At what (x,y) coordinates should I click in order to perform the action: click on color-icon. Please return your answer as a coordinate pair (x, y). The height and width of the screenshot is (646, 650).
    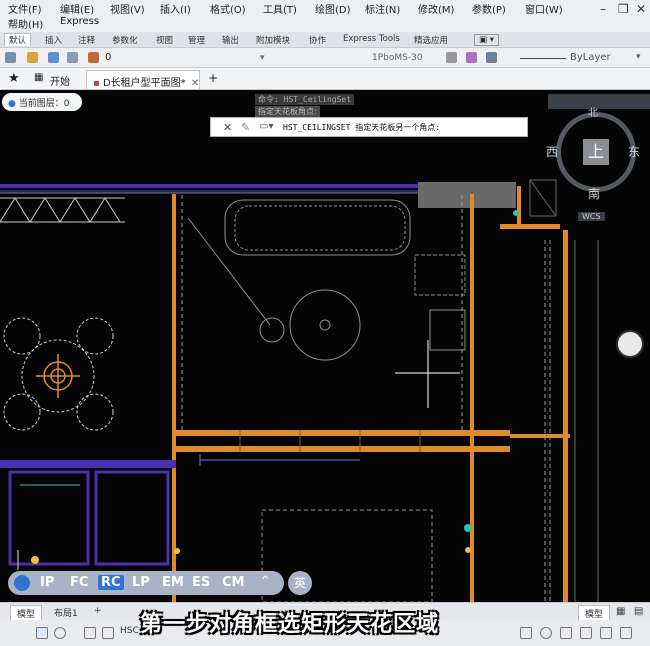
    Looking at the image, I should click on (471, 57).